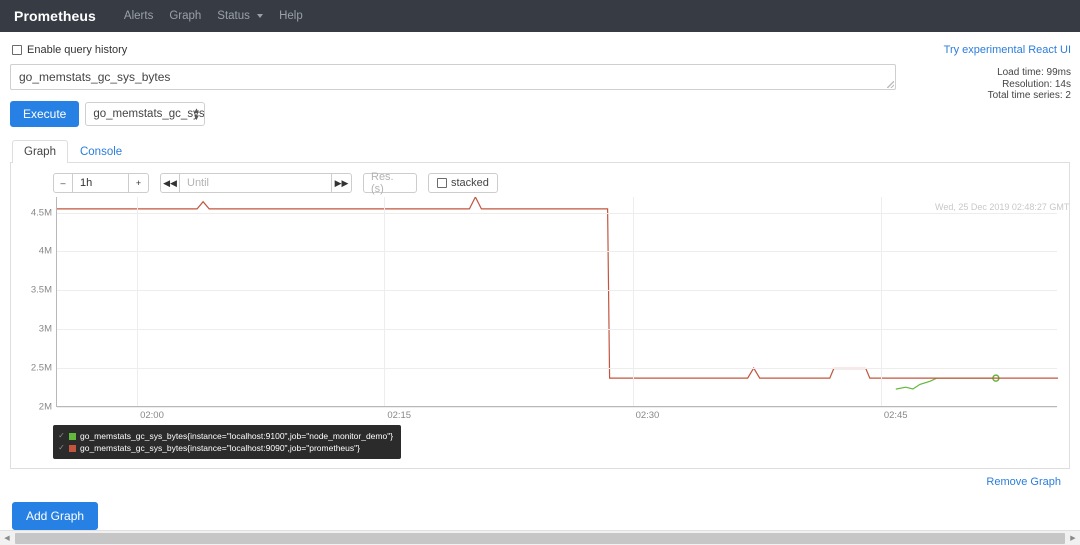  What do you see at coordinates (1073, 538) in the screenshot?
I see `scroll-right-arrow-icon: ▶` at bounding box center [1073, 538].